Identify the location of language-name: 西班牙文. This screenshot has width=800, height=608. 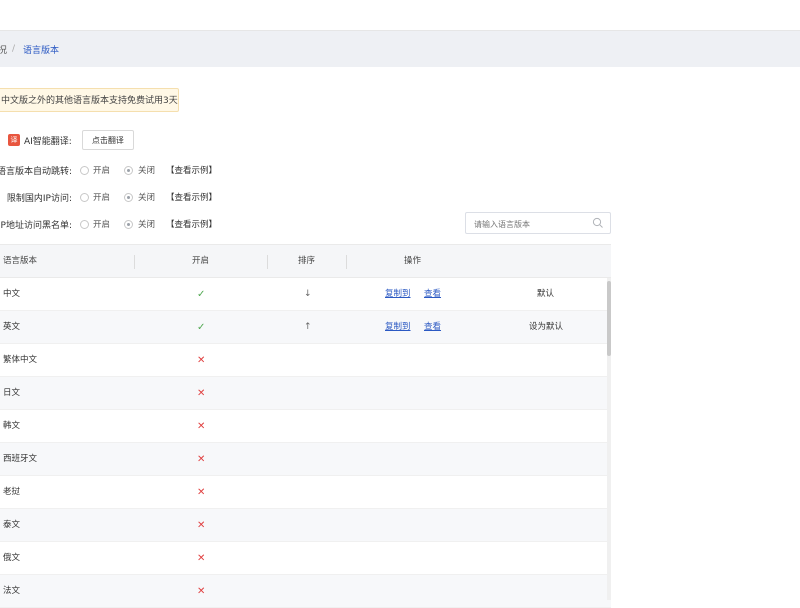
(20, 459).